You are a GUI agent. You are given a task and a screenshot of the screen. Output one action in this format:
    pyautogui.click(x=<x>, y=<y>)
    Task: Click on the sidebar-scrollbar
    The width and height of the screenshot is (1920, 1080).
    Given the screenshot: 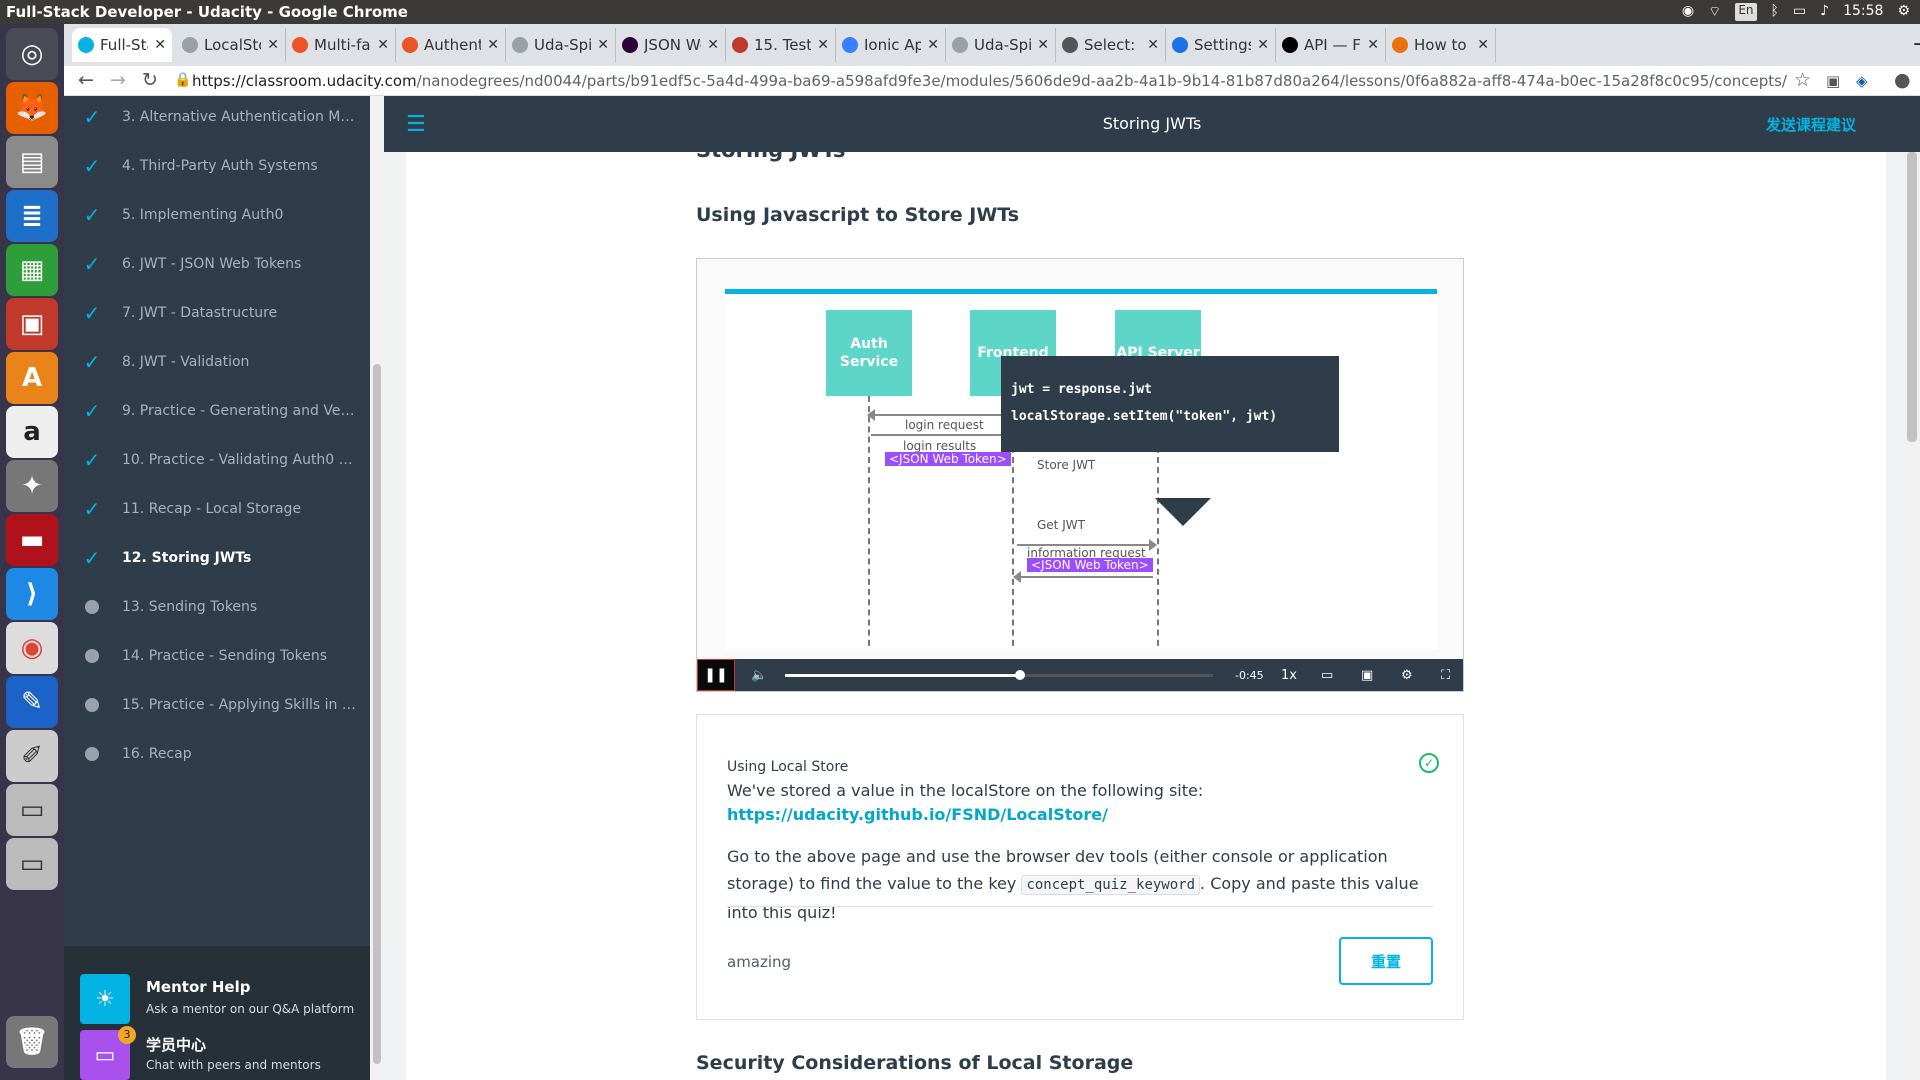 What is the action you would take?
    pyautogui.click(x=377, y=588)
    